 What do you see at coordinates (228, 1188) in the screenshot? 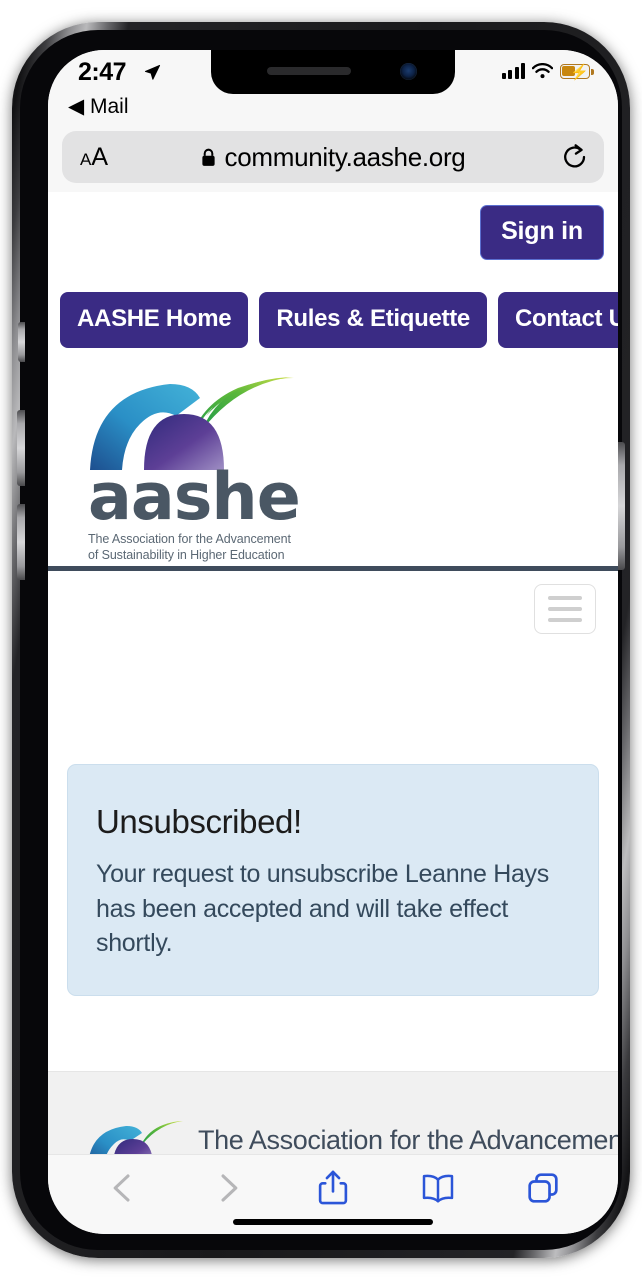
I see `chevron-right-icon` at bounding box center [228, 1188].